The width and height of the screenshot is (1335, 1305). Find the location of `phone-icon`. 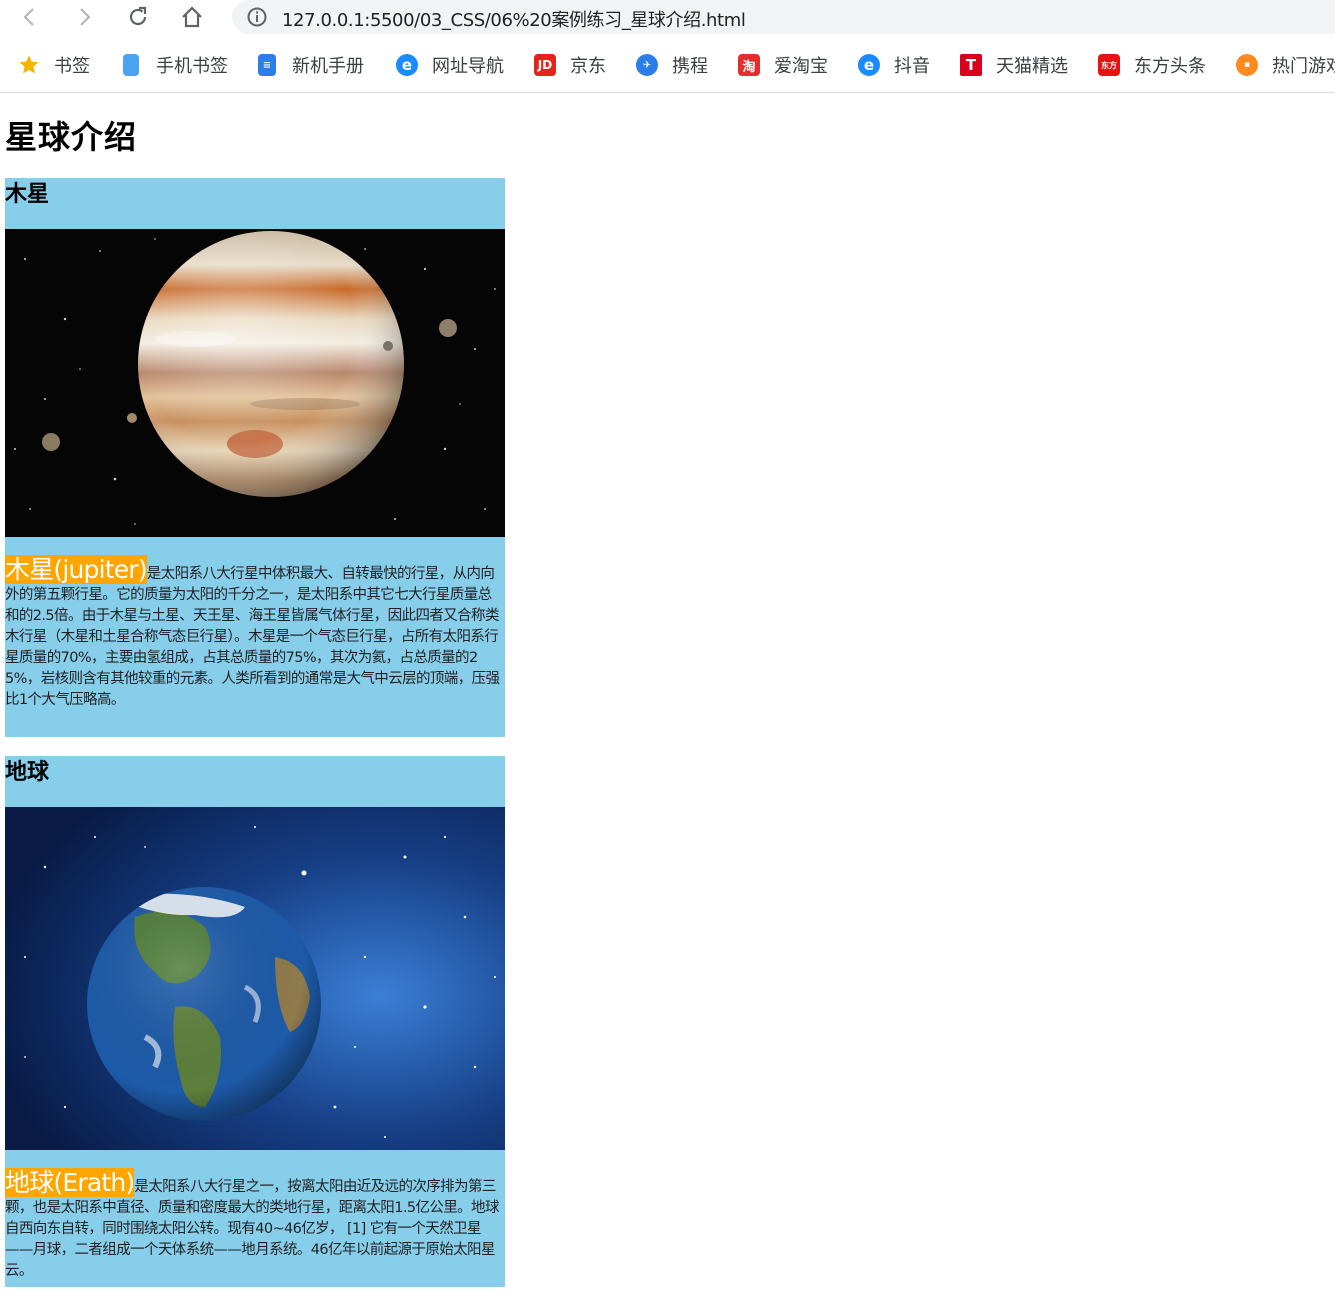

phone-icon is located at coordinates (131, 65).